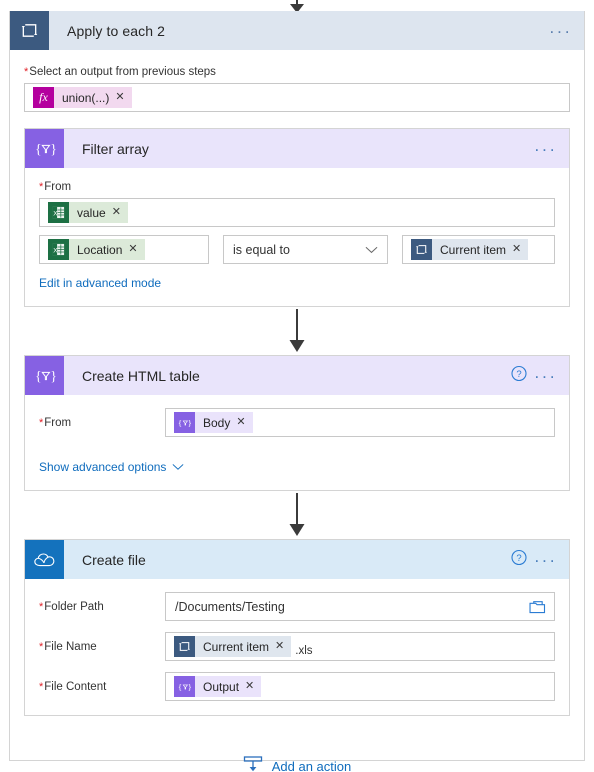 This screenshot has width=594, height=772. I want to click on token-value: X value ✕, so click(88, 212).